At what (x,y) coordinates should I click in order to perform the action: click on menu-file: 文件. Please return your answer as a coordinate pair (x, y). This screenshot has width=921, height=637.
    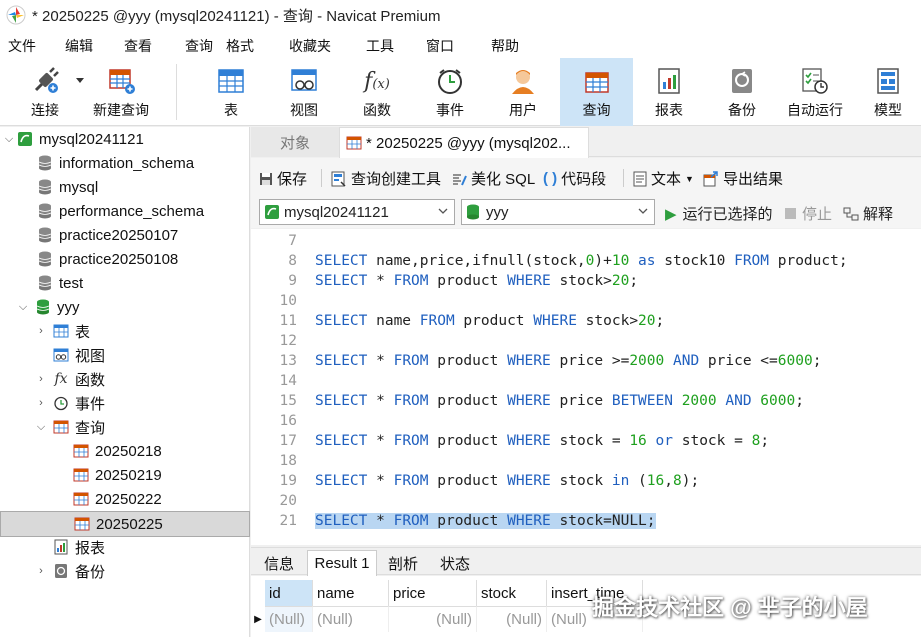
    Looking at the image, I should click on (22, 46).